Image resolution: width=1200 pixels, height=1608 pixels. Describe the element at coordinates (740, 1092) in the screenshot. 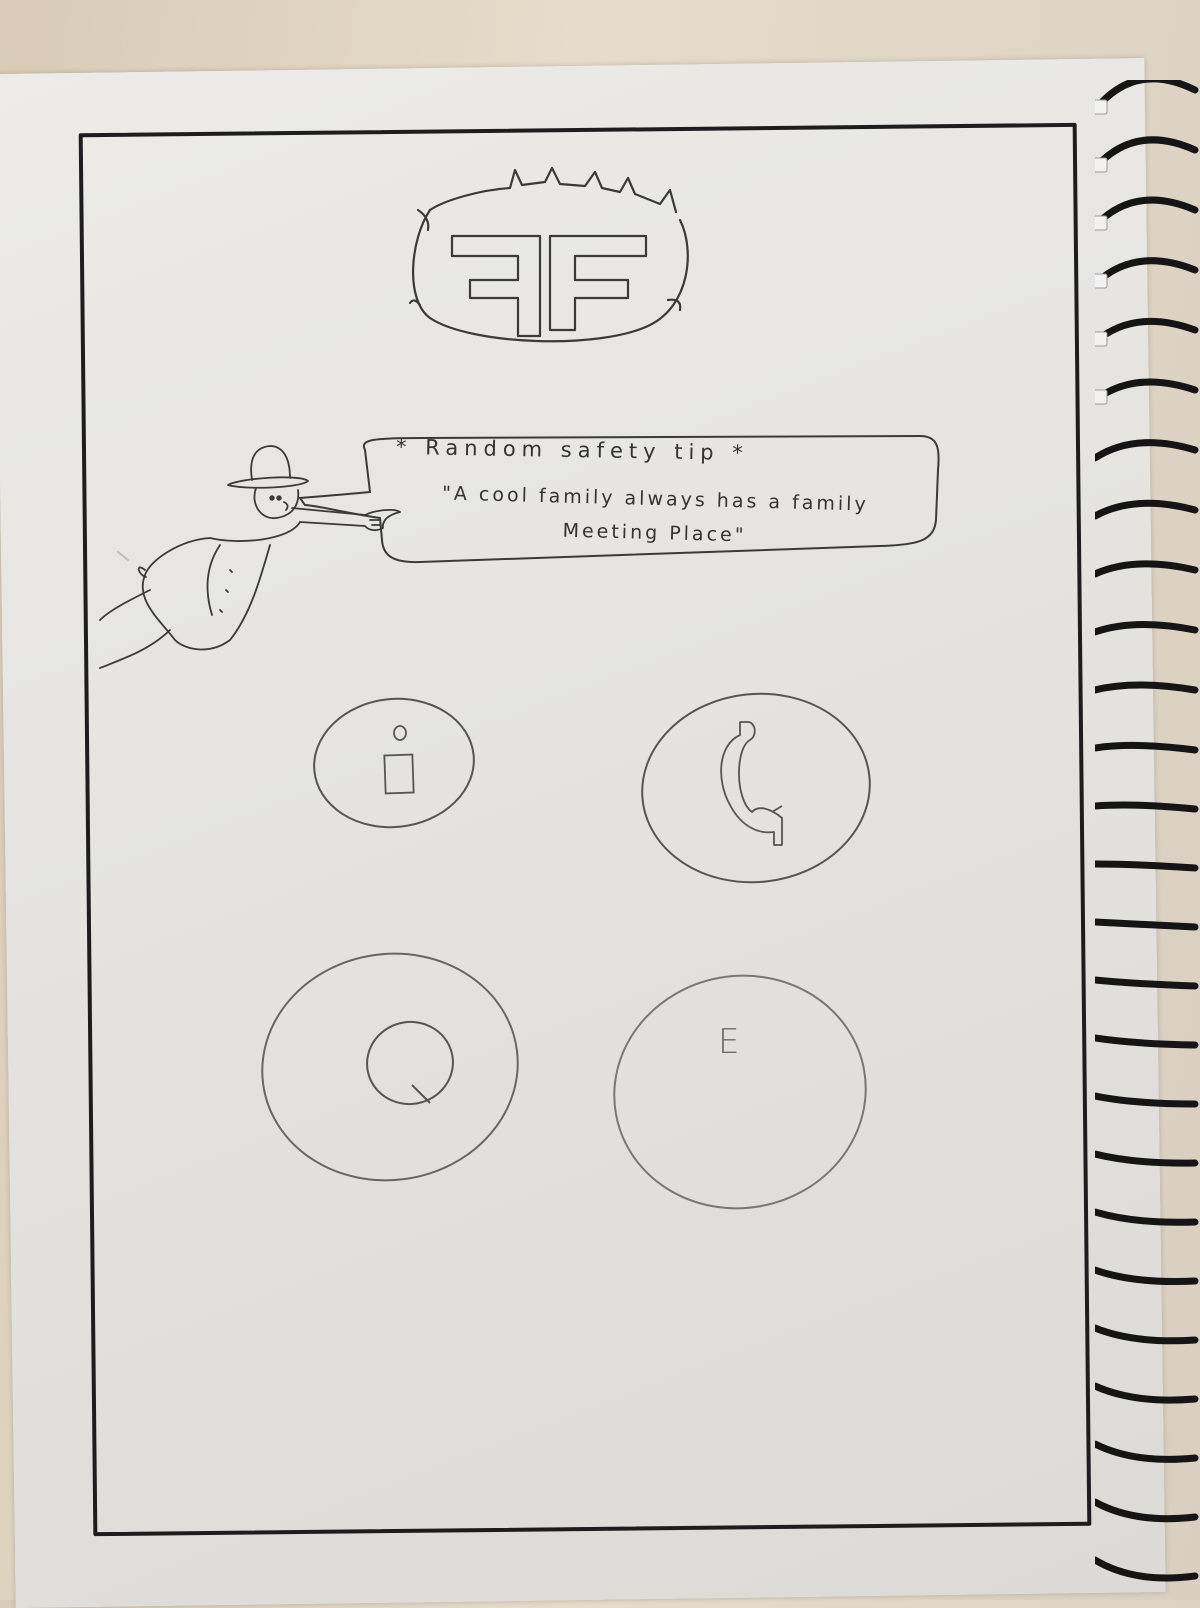

I see `e-button` at that location.